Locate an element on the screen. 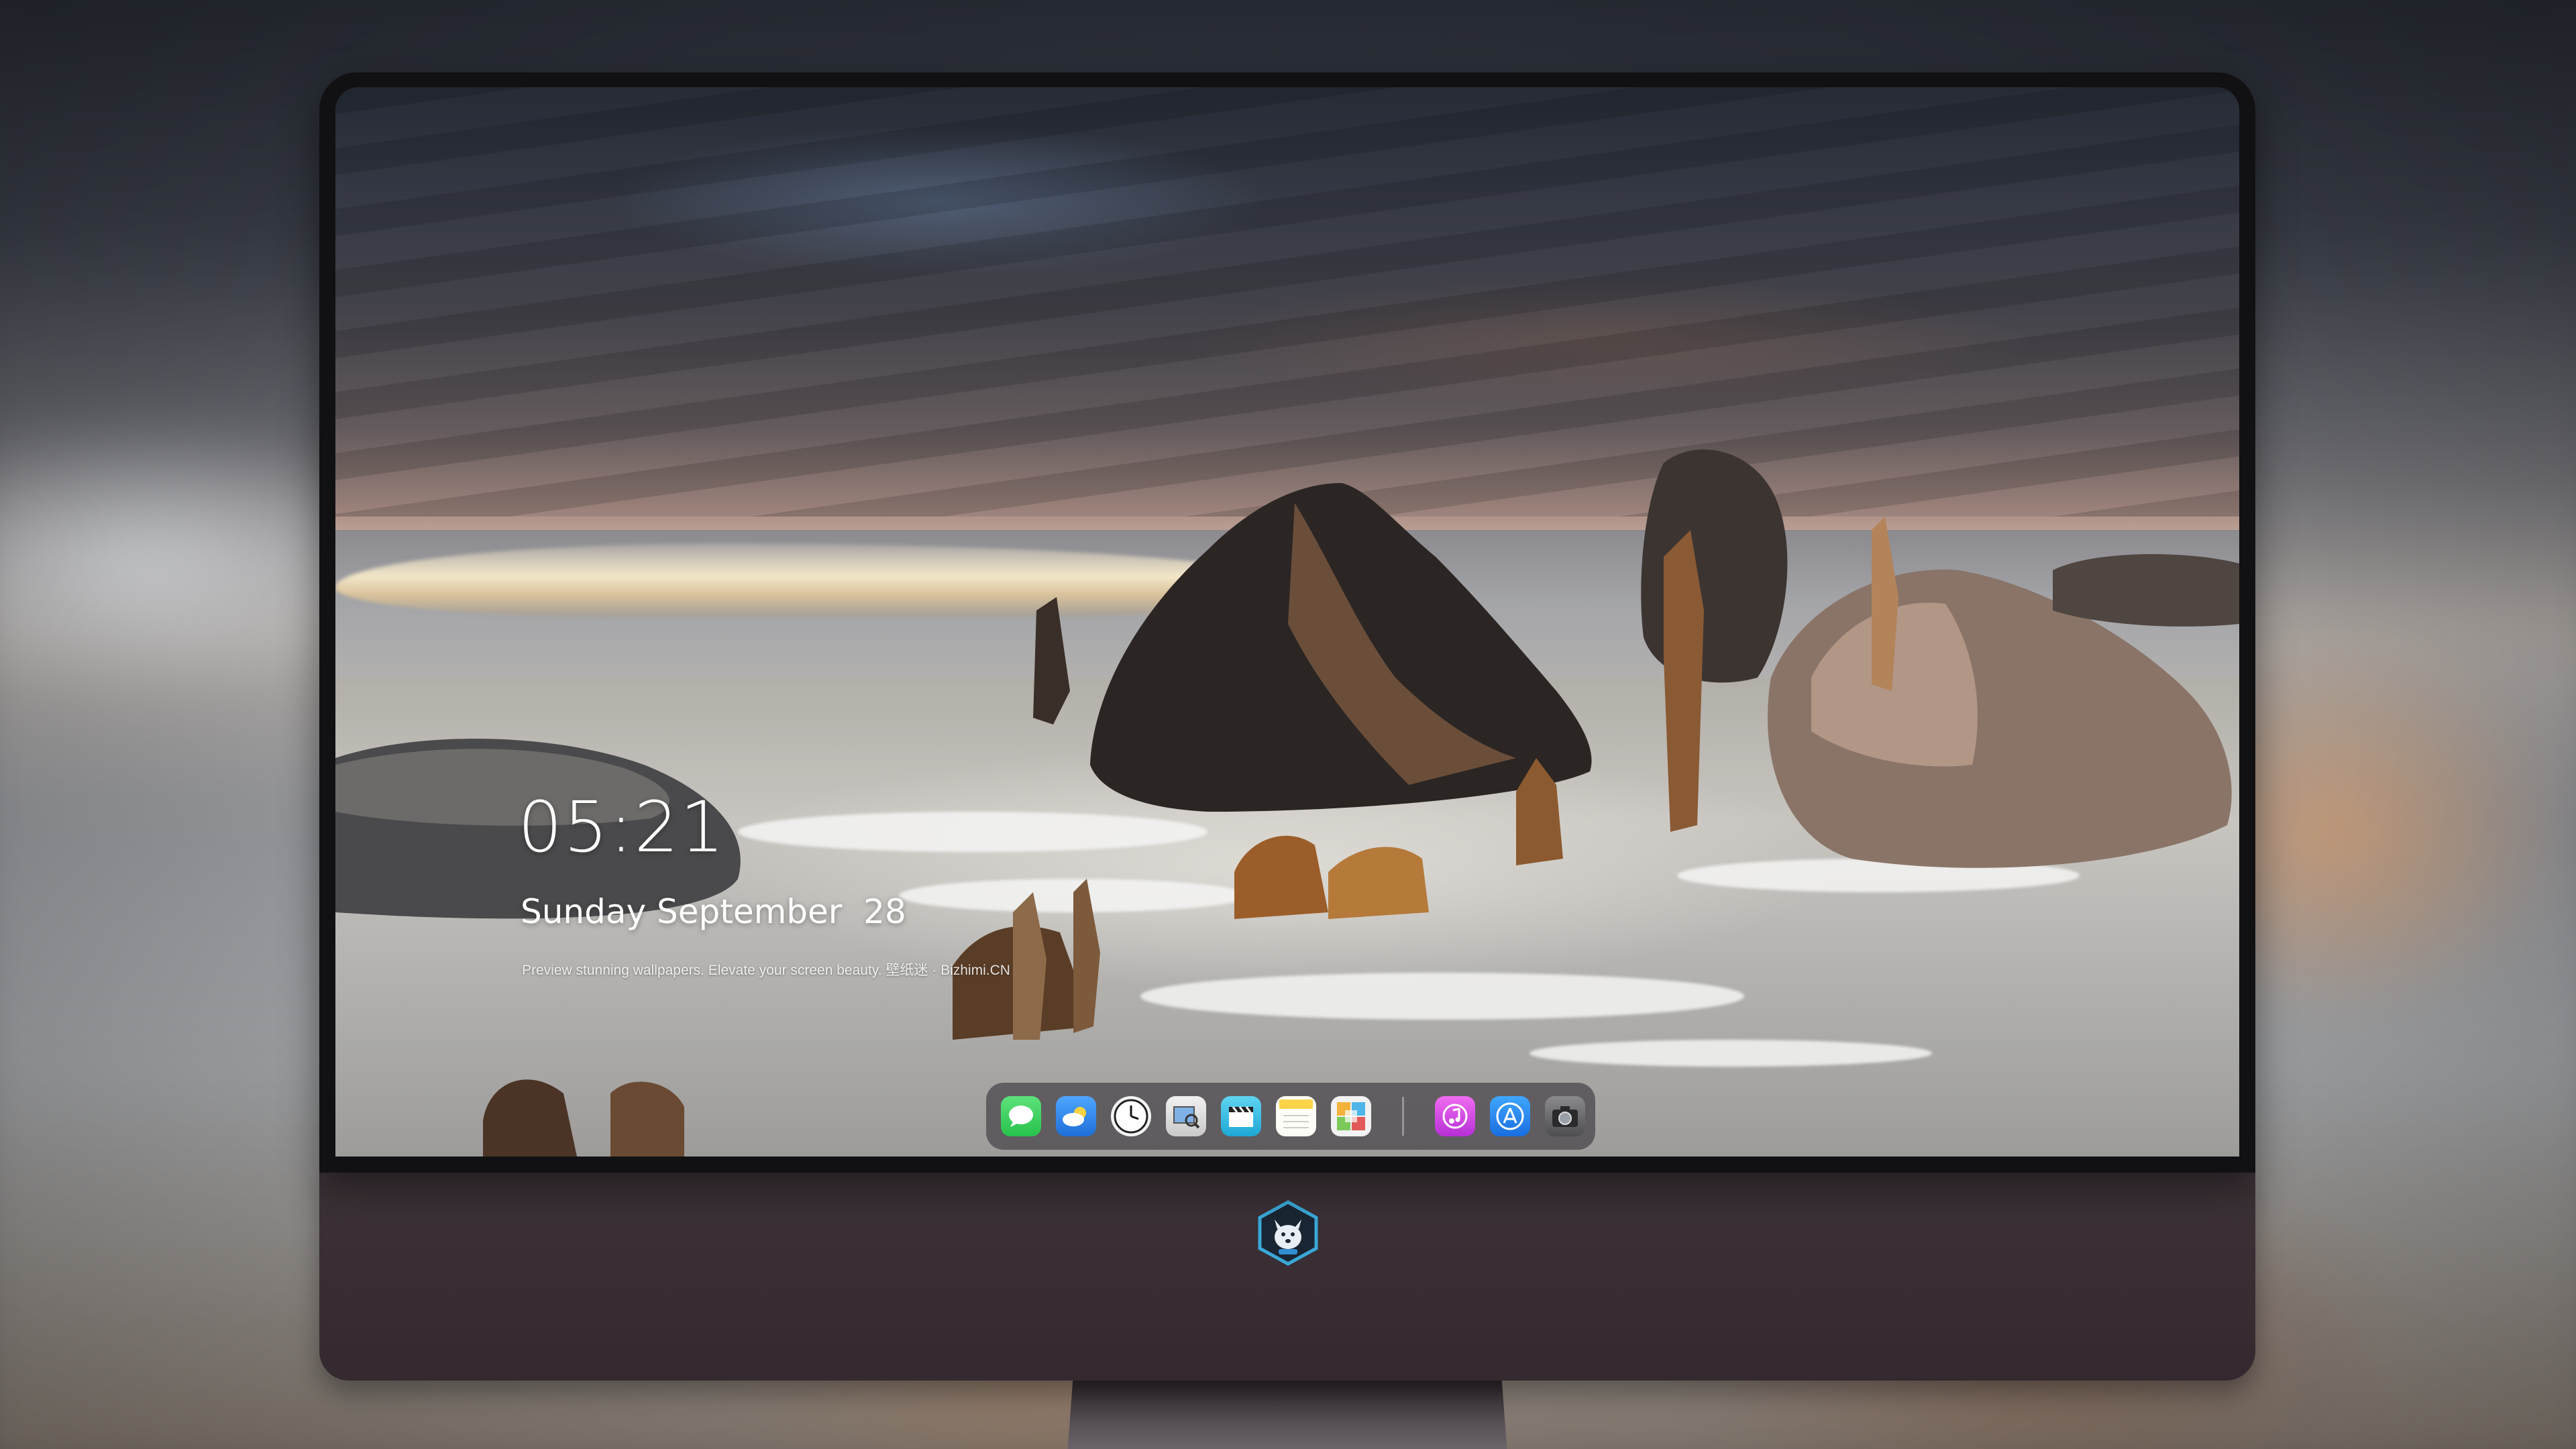 The image size is (2576, 1449). lock-screen-clock: 05:21 is located at coordinates (622, 827).